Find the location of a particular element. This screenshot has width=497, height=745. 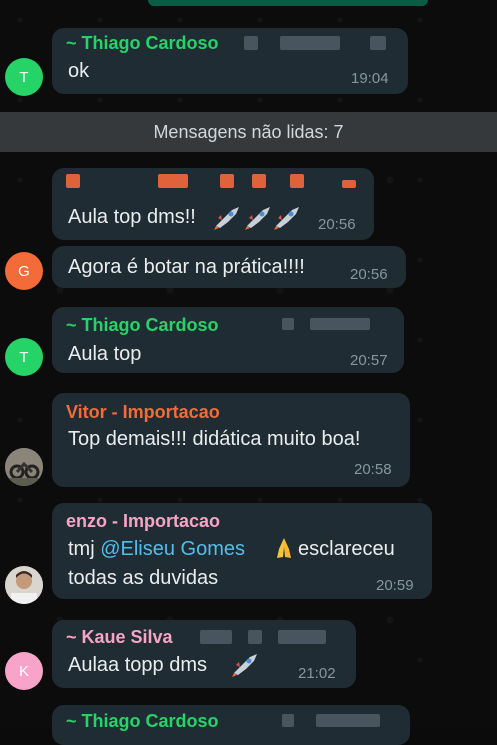

message-text: Aulaa topp dms is located at coordinates (137, 665).